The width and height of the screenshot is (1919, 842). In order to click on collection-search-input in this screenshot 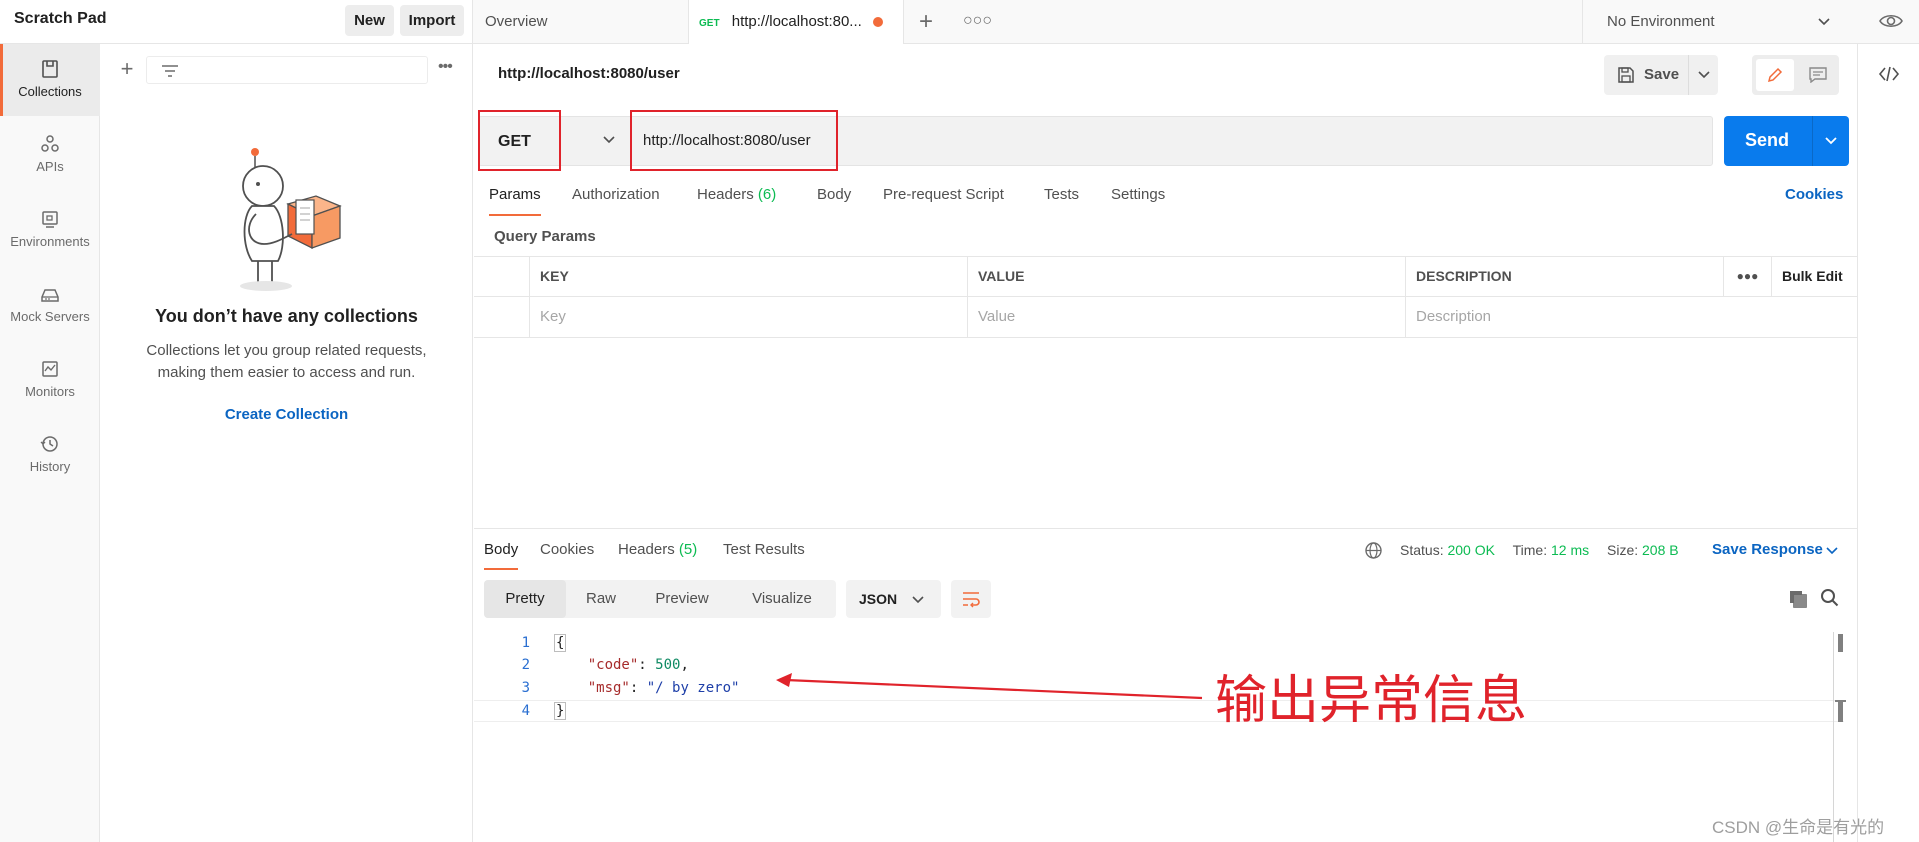, I will do `click(287, 70)`.